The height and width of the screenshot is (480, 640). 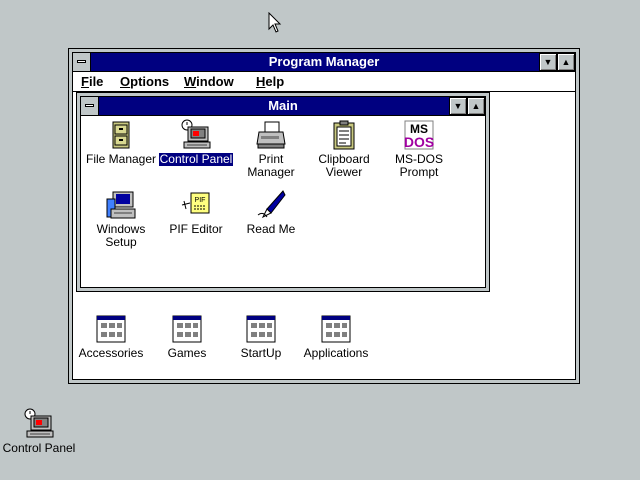 I want to click on menu-options: Options, so click(x=144, y=81).